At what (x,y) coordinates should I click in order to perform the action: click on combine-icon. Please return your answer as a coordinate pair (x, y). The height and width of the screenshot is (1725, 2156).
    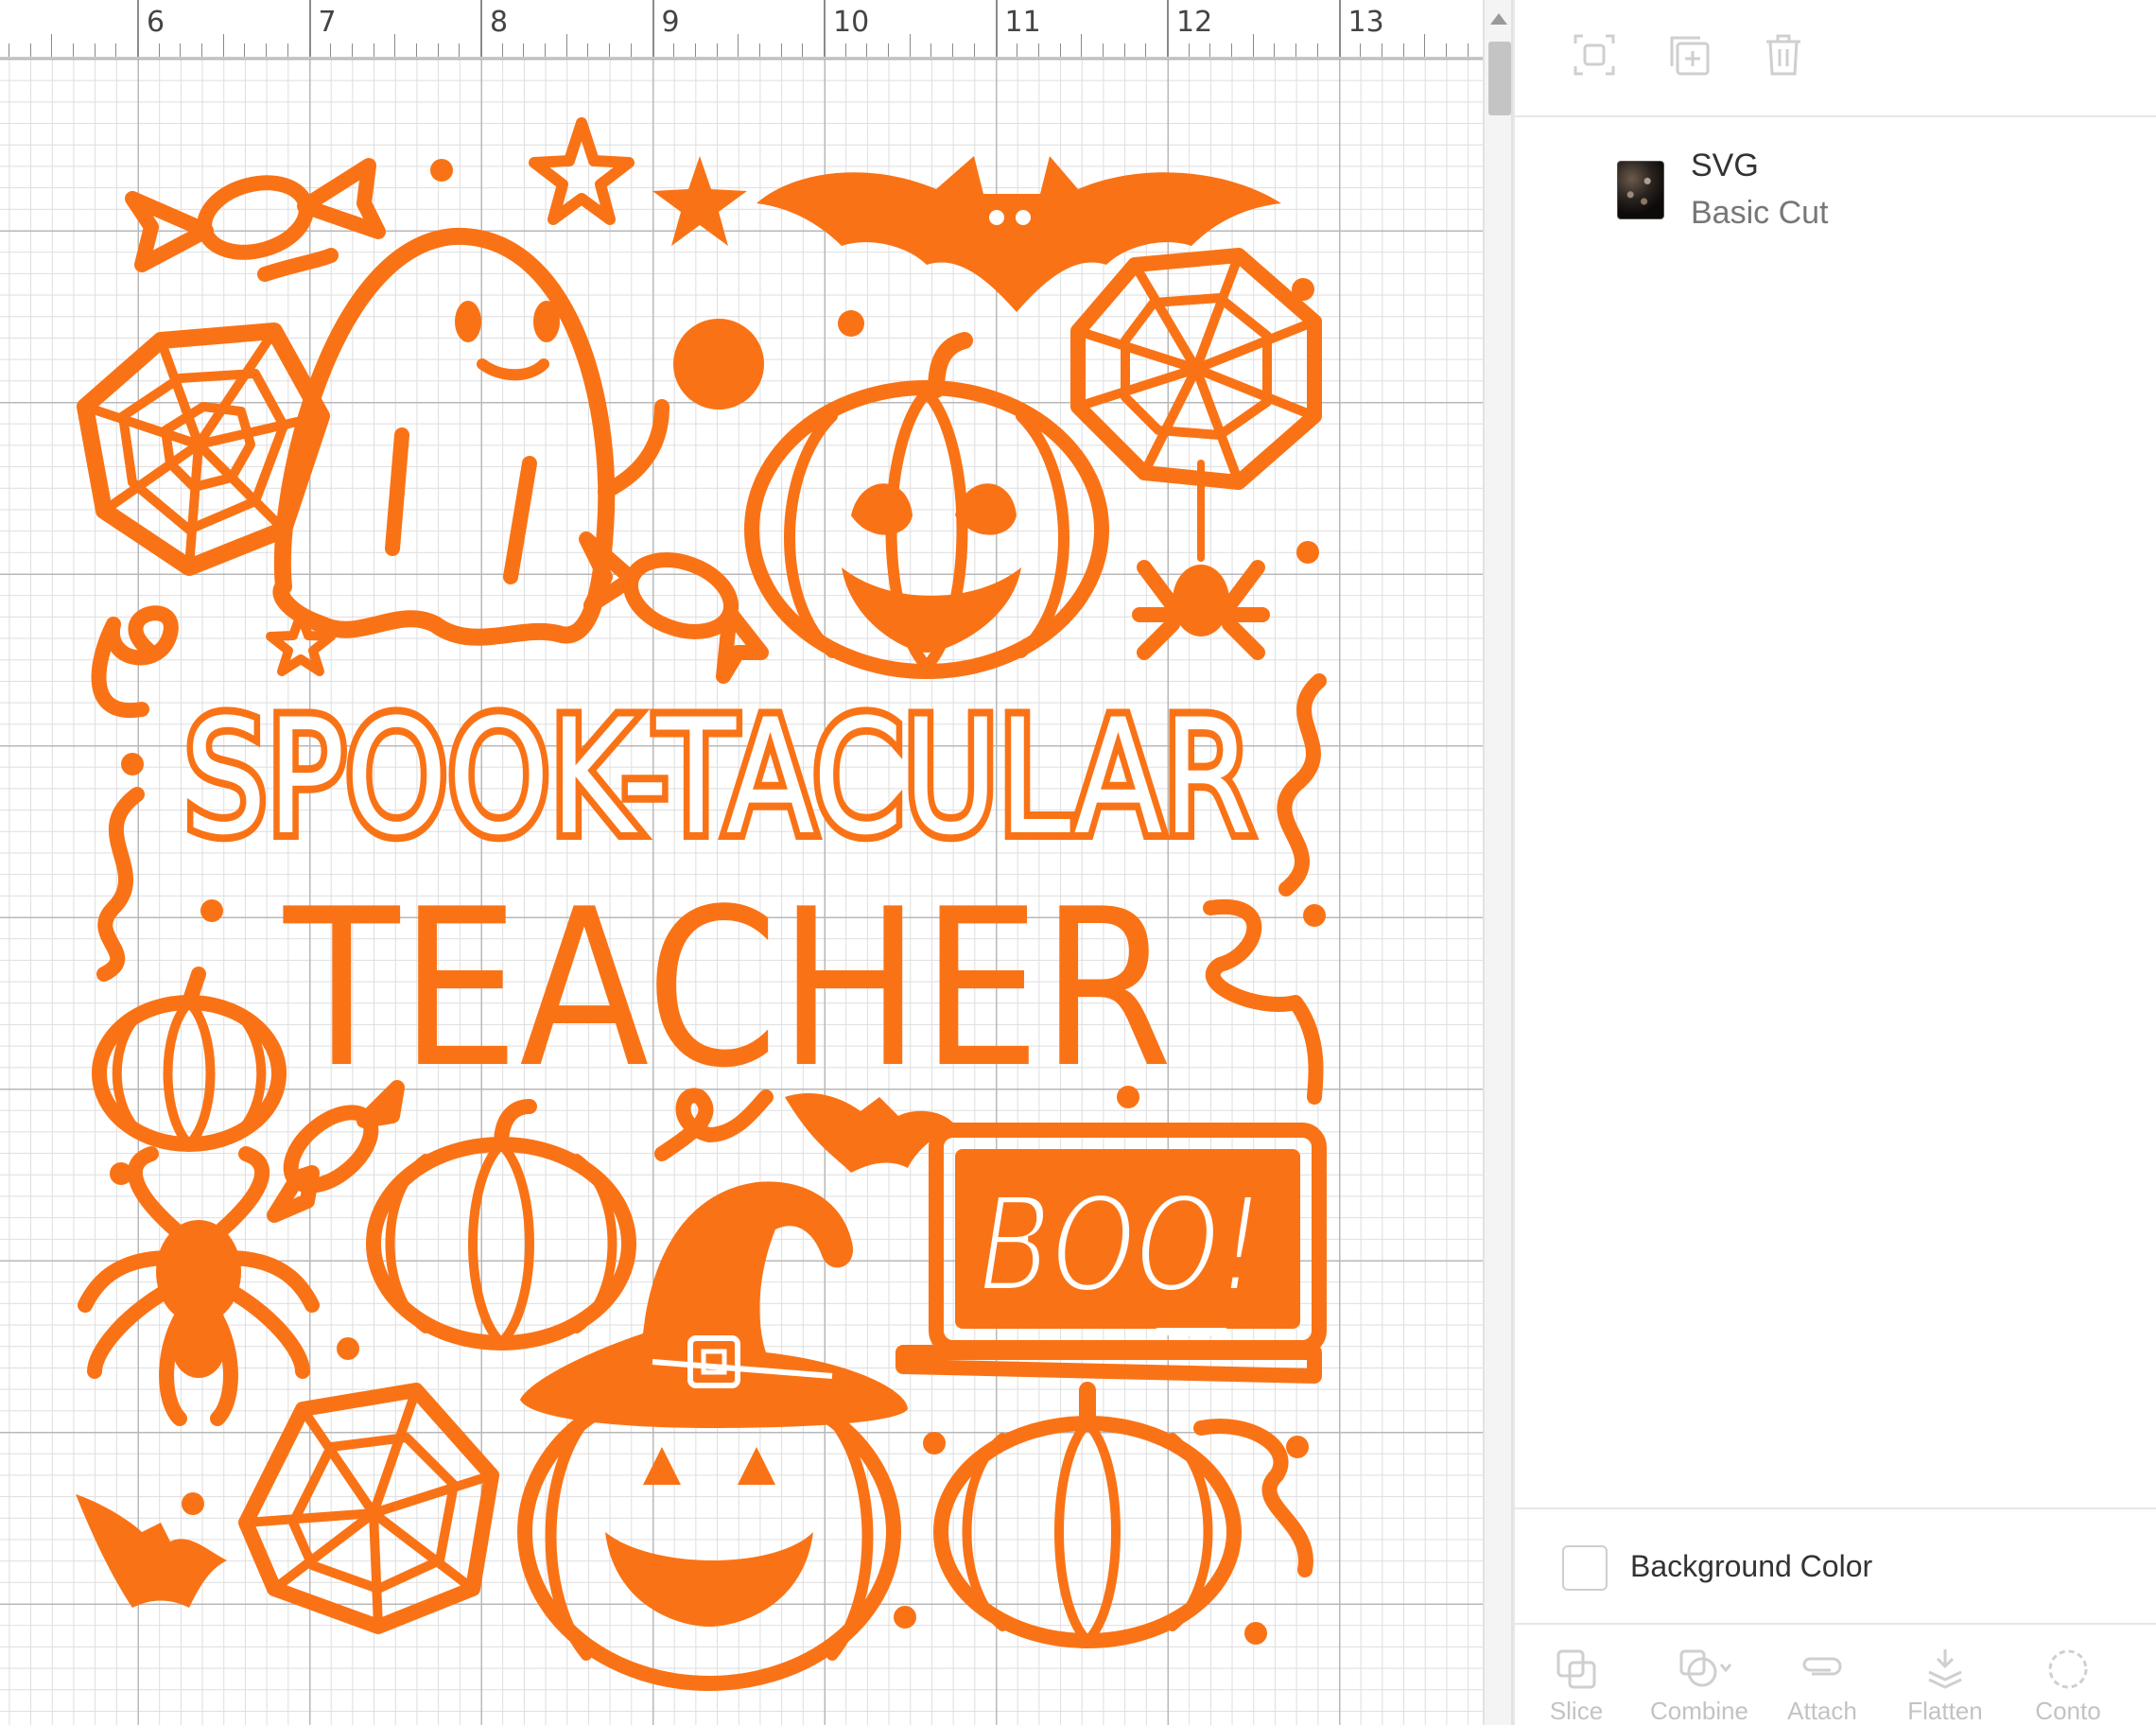
    Looking at the image, I should click on (1705, 1668).